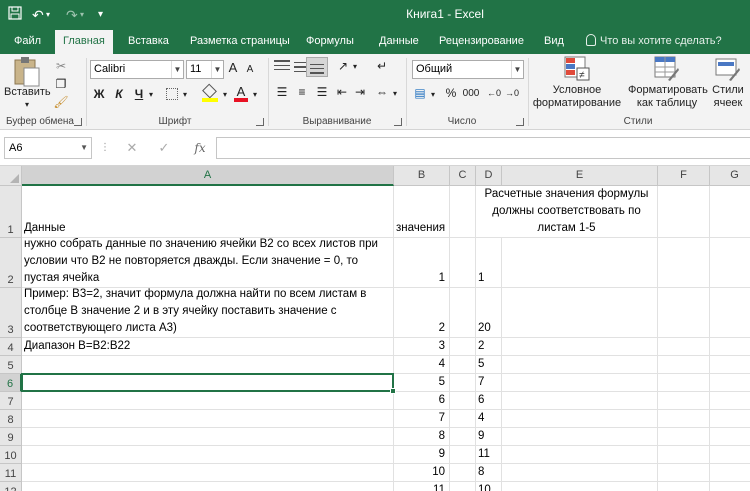  Describe the element at coordinates (11, 176) in the screenshot. I see `select-all-button` at that location.